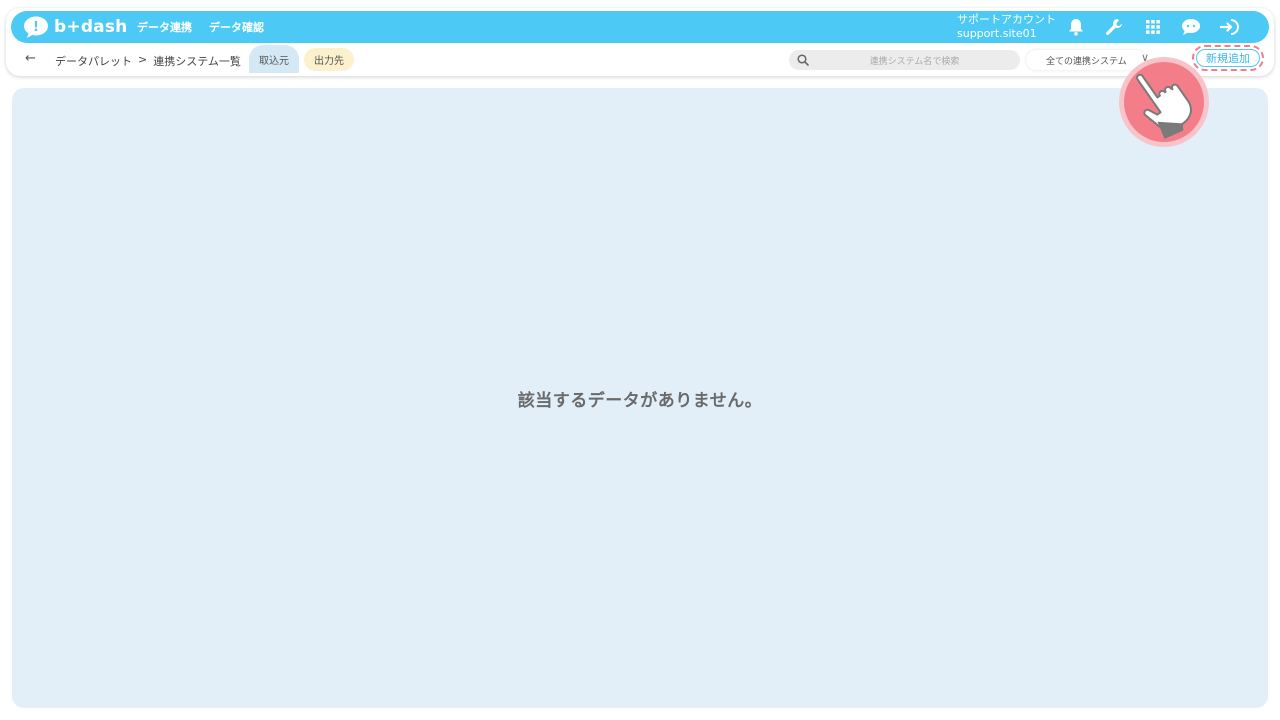  What do you see at coordinates (1230, 27) in the screenshot?
I see `logout-icon` at bounding box center [1230, 27].